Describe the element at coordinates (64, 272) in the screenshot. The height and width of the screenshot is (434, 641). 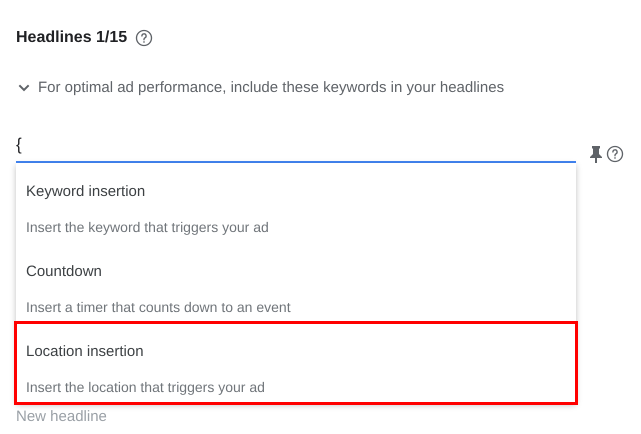
I see `menu-item-title: Countdown` at that location.